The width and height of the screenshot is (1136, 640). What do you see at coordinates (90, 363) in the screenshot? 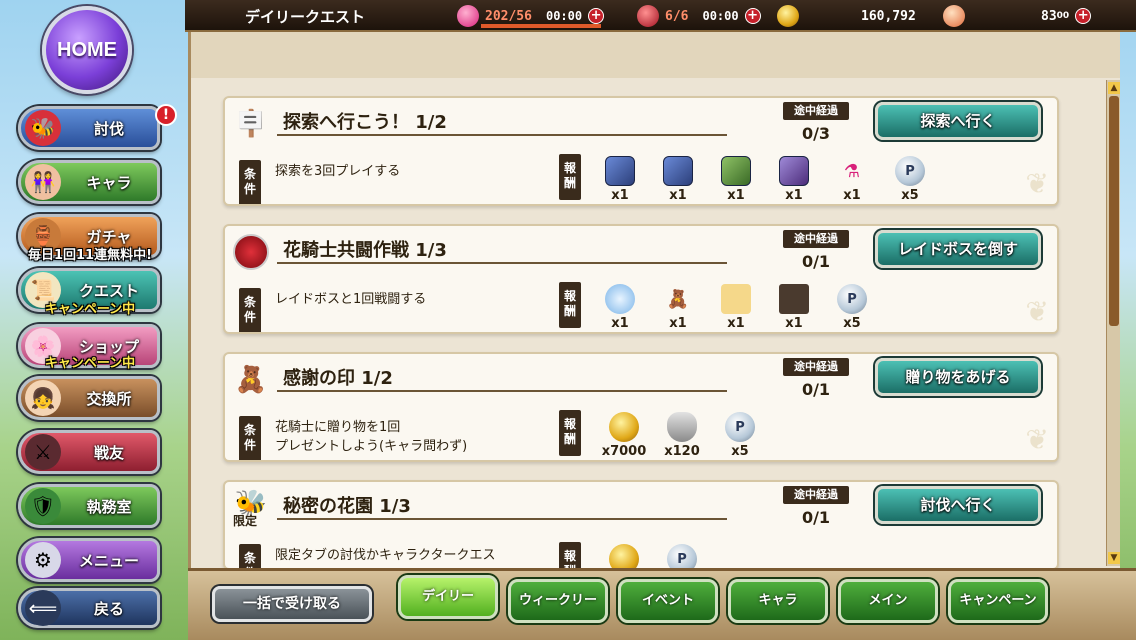
I see `shop-banner: キャンペーン中` at bounding box center [90, 363].